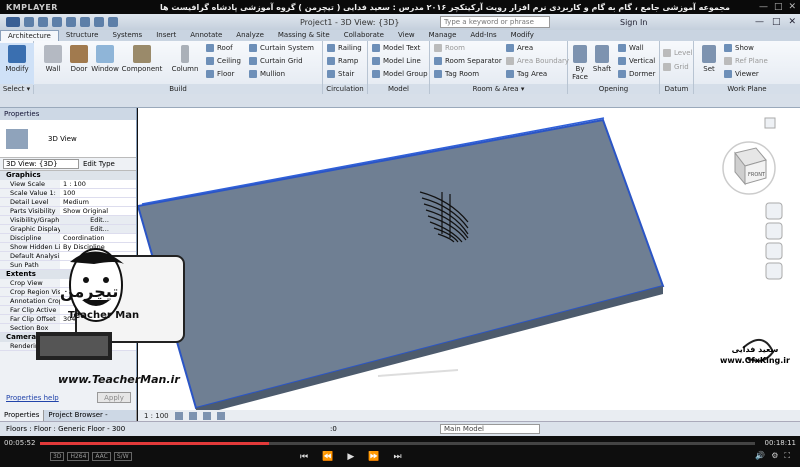 This screenshot has width=800, height=467. What do you see at coordinates (677, 53) in the screenshot?
I see `level-button: Level` at bounding box center [677, 53].